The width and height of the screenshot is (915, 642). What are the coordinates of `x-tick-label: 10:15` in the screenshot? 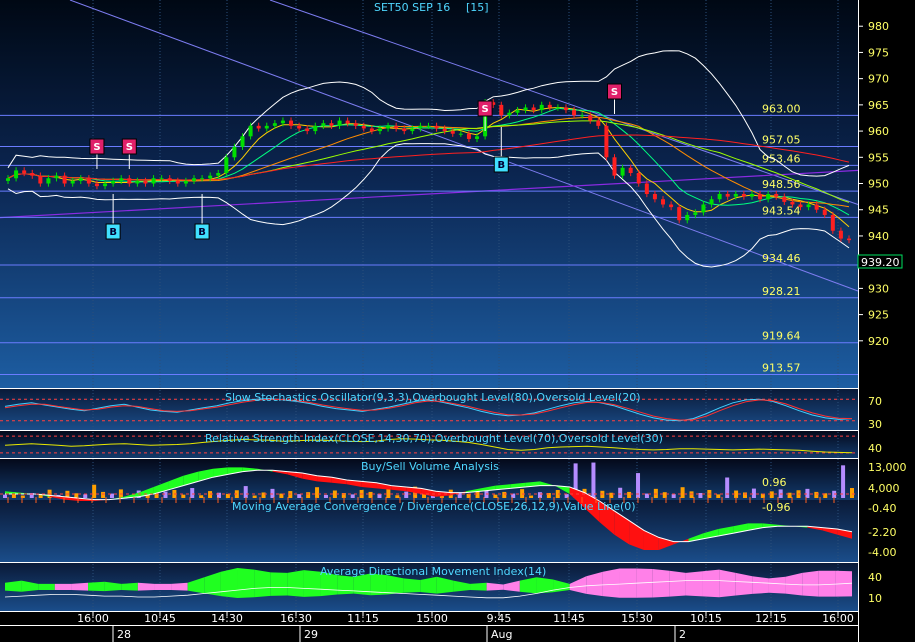 It's located at (706, 618).